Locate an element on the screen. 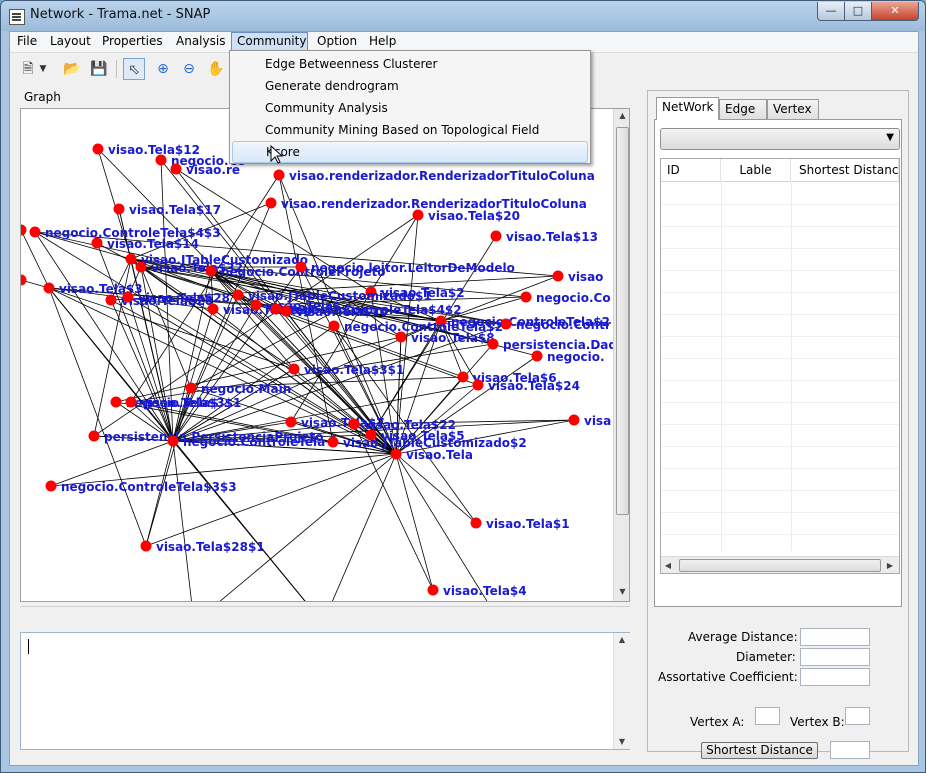 Image resolution: width=926 pixels, height=773 pixels. new-file-icon: 🗎 is located at coordinates (28, 69).